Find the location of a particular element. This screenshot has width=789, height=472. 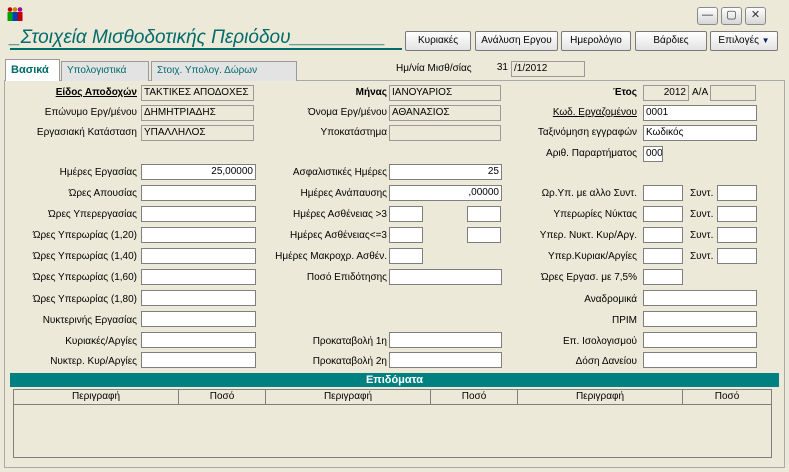

allowances-header: Επιδόματα is located at coordinates (394, 380).